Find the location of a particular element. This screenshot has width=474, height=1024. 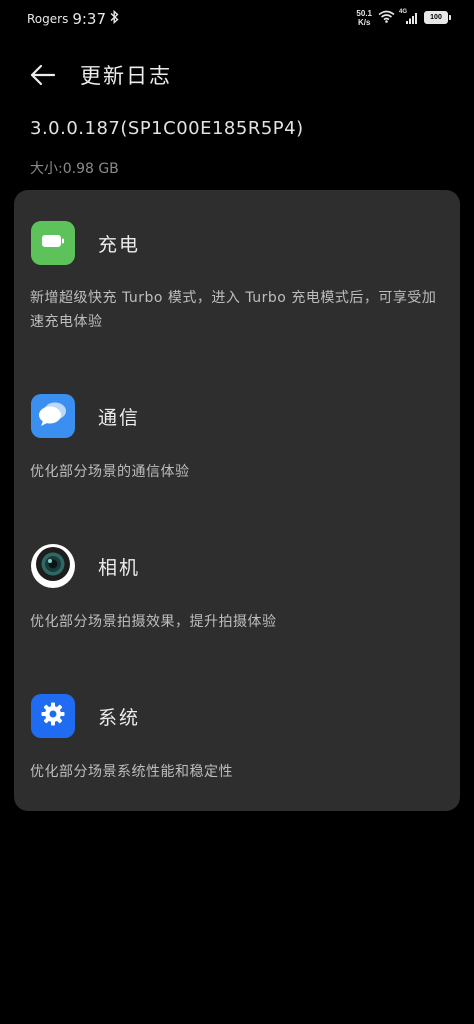

battery-icon is located at coordinates (53, 243).